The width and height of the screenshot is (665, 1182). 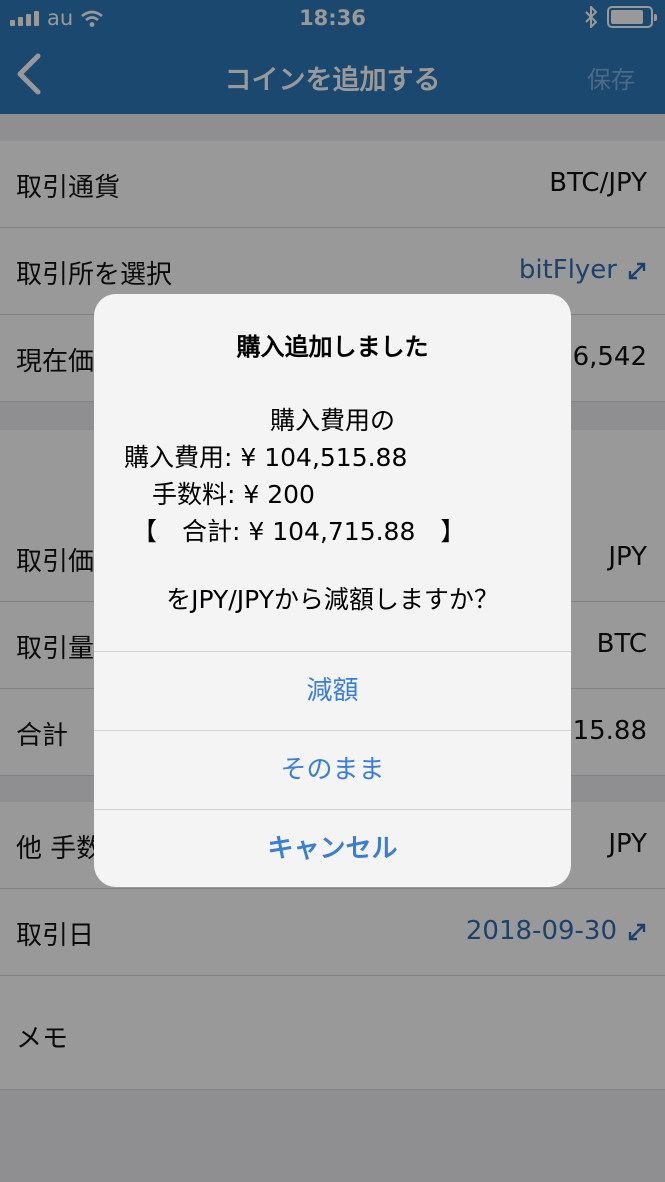 I want to click on alert-message-line: 【 合計: ¥ 104,715.88 】, so click(x=299, y=531).